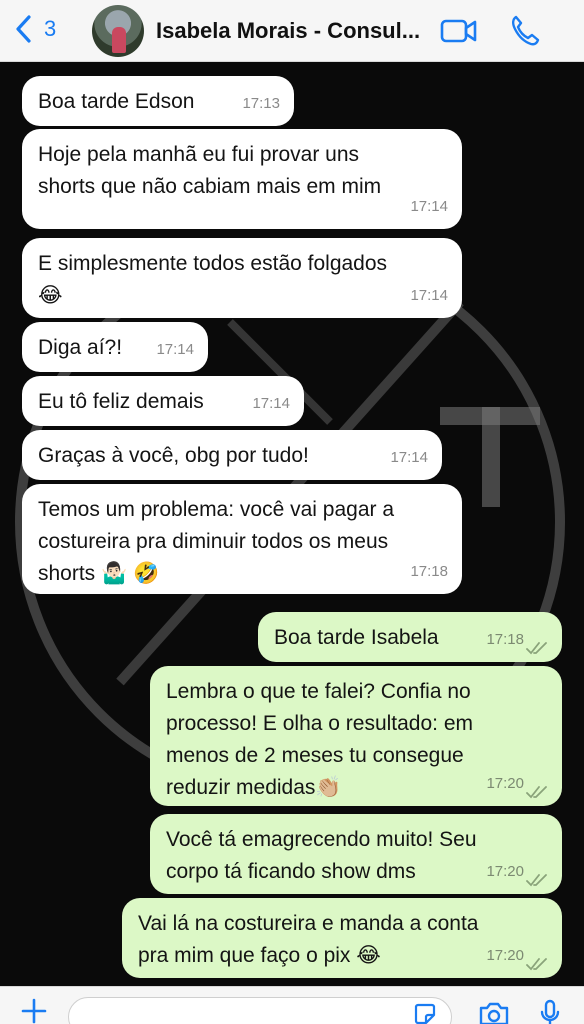 This screenshot has width=584, height=1024. Describe the element at coordinates (213, 279) in the screenshot. I see `message-text: E simplesmente todos estão folgados 😂` at that location.